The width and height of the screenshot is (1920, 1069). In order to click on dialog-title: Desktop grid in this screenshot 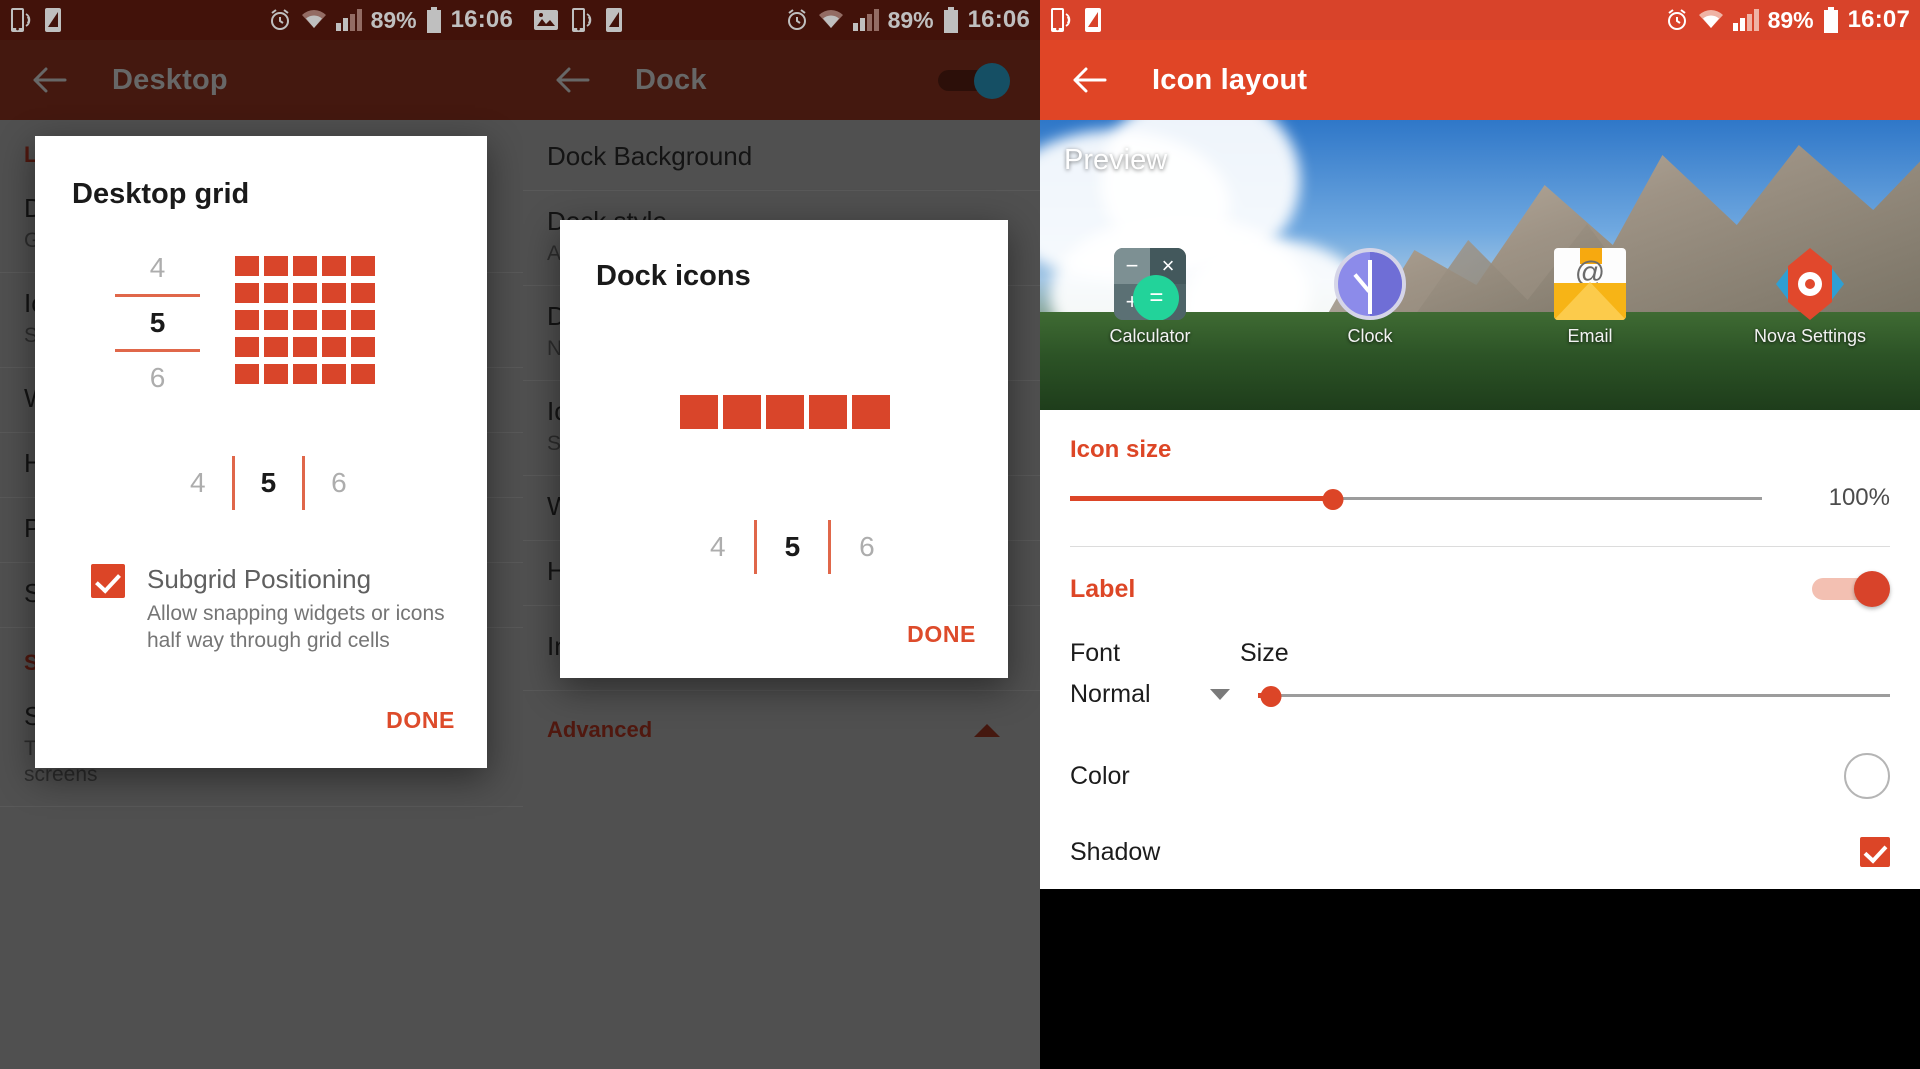, I will do `click(161, 194)`.